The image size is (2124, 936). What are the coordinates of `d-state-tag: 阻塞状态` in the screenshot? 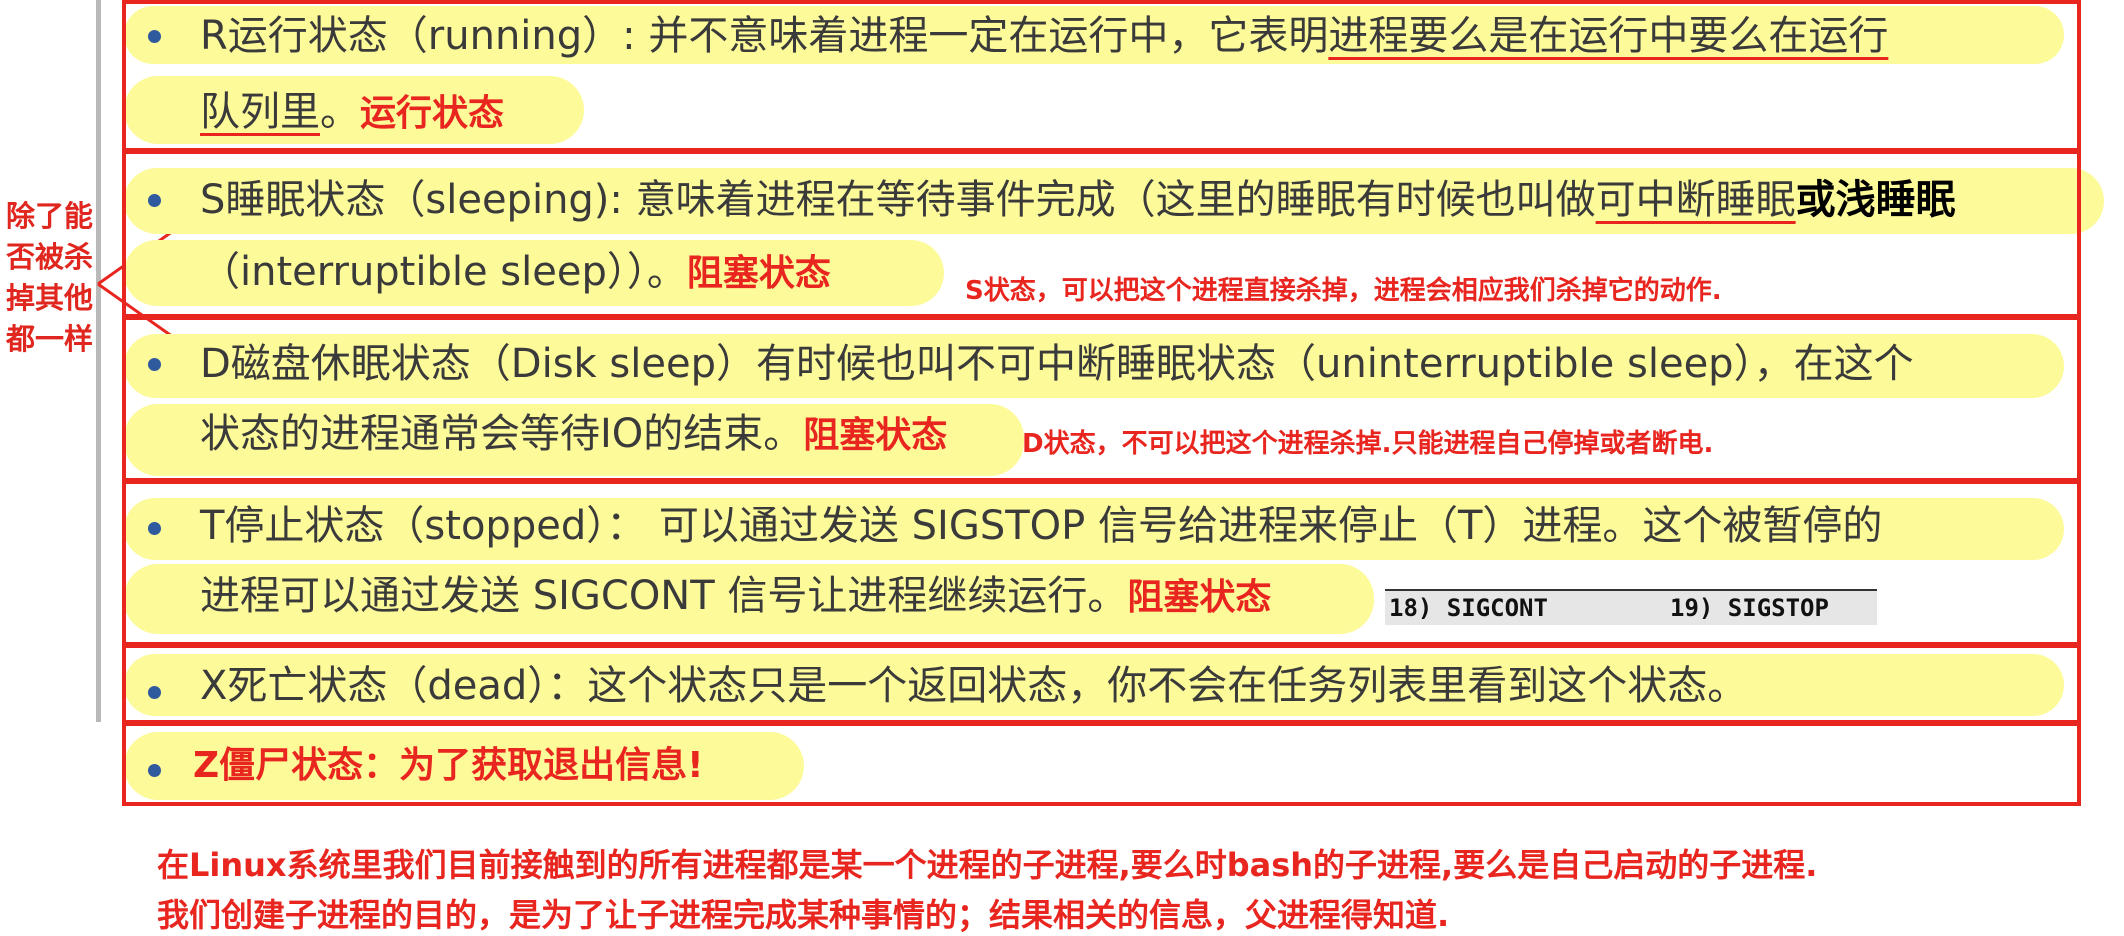 It's located at (875, 435).